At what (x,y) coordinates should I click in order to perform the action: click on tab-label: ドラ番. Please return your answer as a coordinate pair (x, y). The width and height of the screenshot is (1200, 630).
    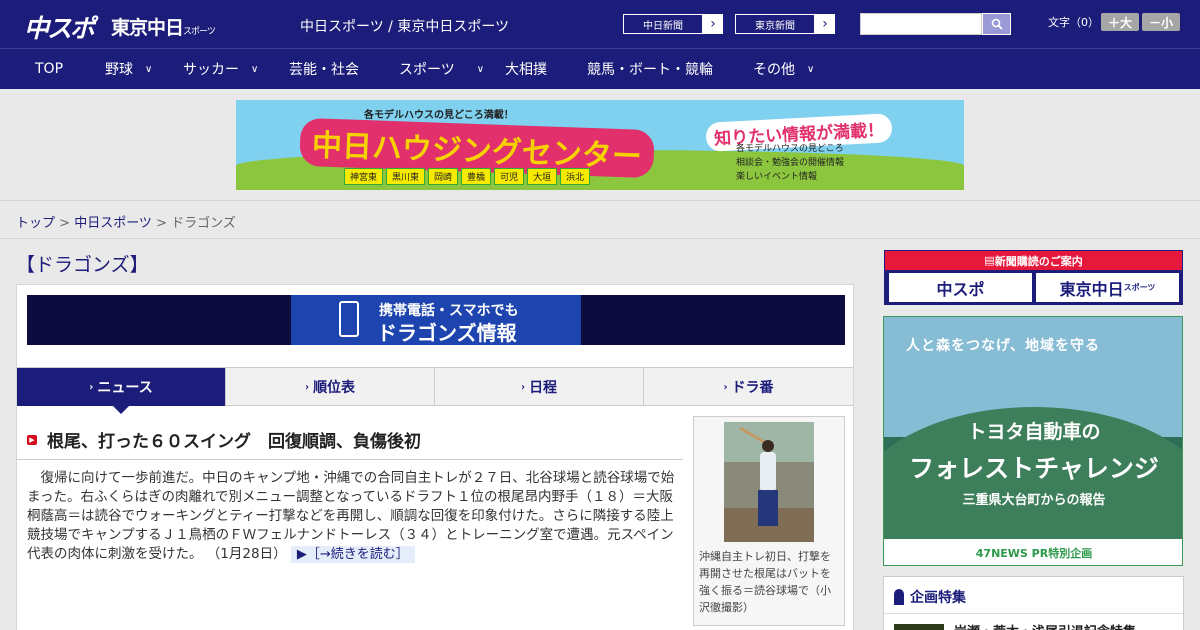
    Looking at the image, I should click on (752, 388).